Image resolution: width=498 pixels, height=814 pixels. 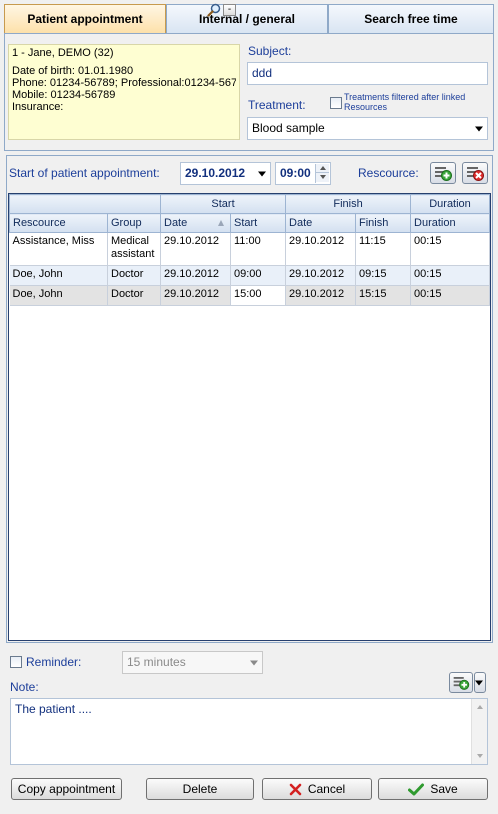 I want to click on subject-label: Subject:, so click(x=270, y=51).